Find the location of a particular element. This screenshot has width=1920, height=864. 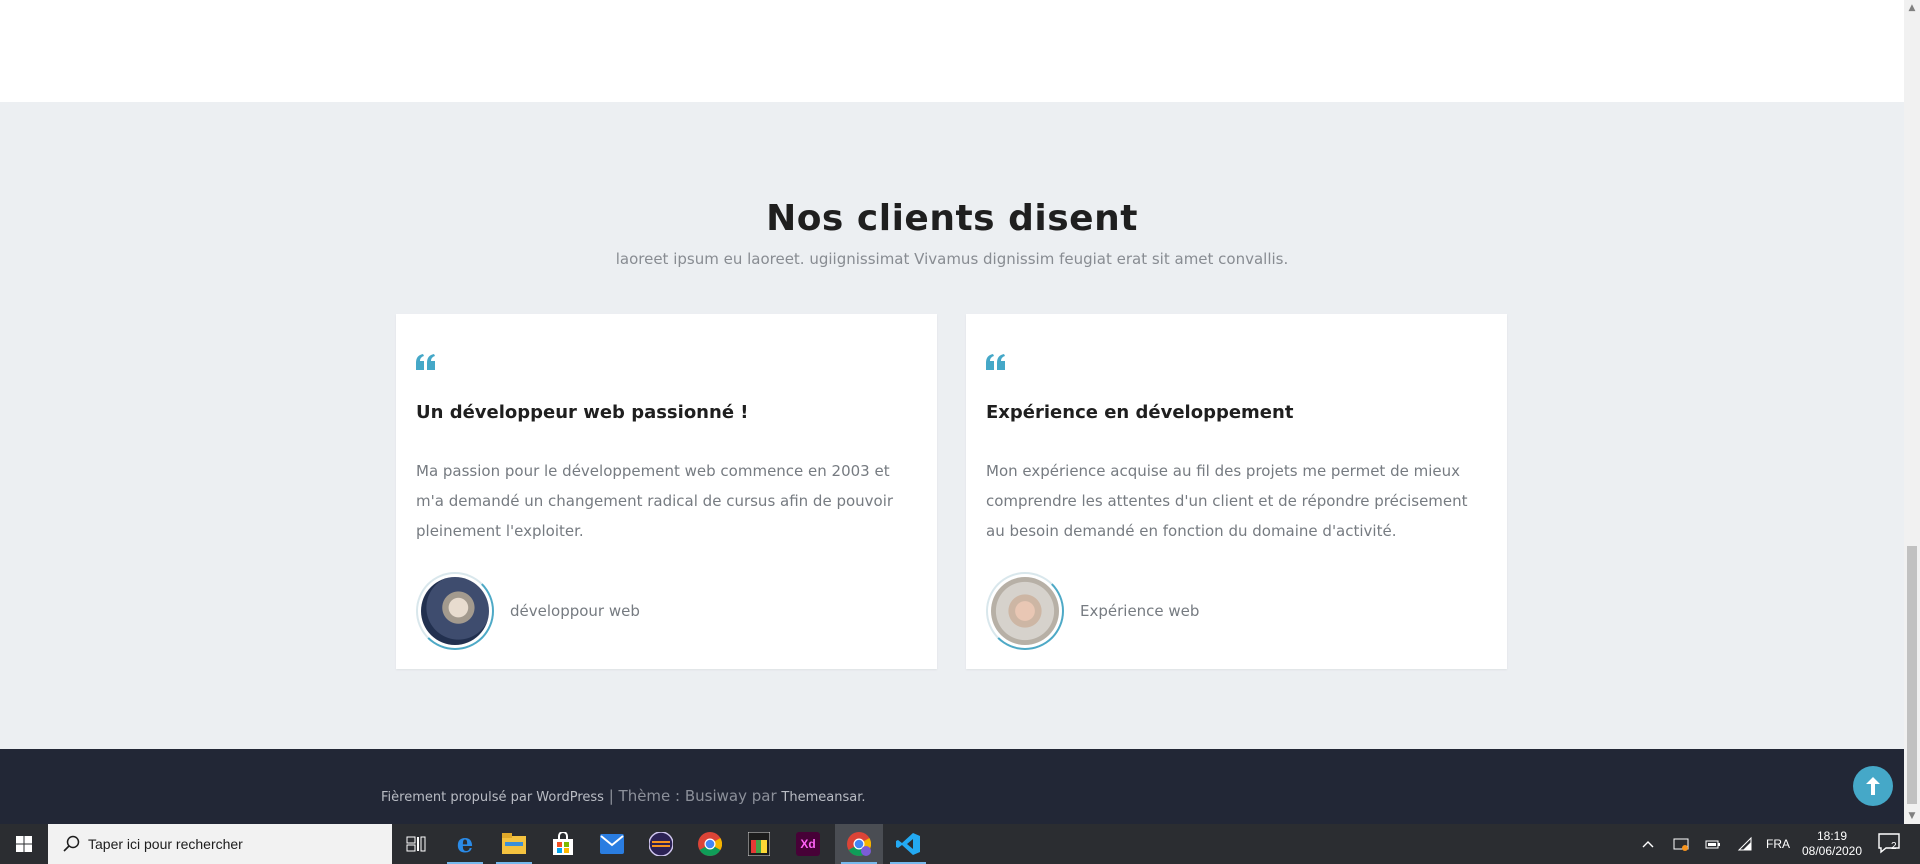

back-to-top-button is located at coordinates (1873, 786).